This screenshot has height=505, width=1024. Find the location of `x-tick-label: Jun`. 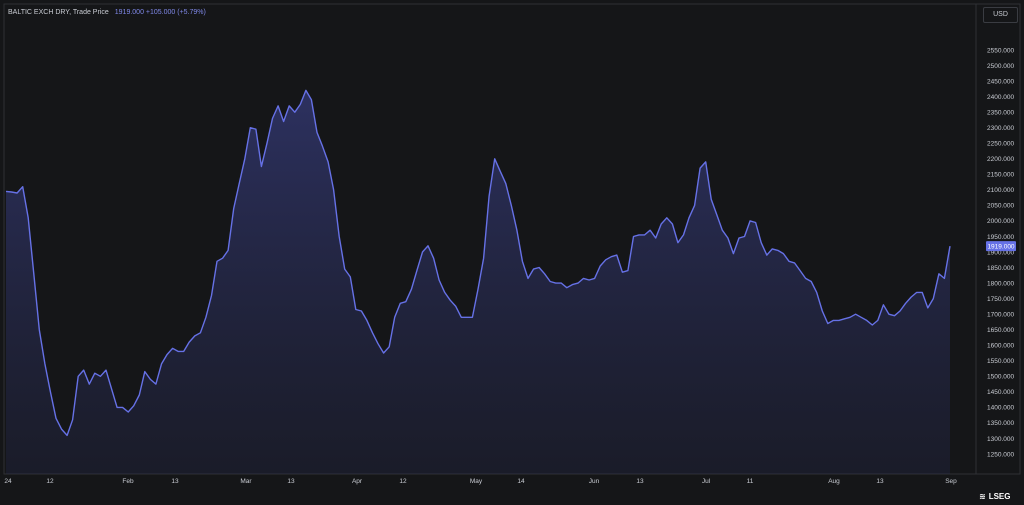

x-tick-label: Jun is located at coordinates (594, 481).